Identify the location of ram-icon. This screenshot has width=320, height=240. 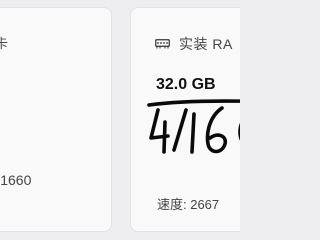
(162, 44).